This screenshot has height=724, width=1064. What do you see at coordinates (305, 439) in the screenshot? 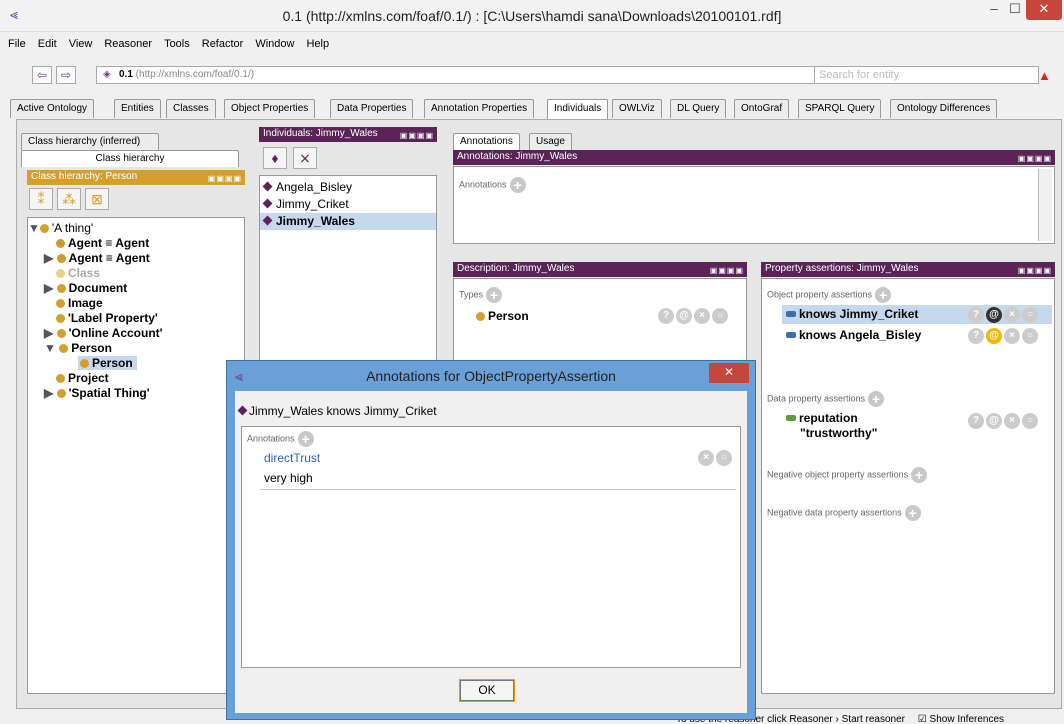
I see `dialog-add-annotation-button: +` at bounding box center [305, 439].